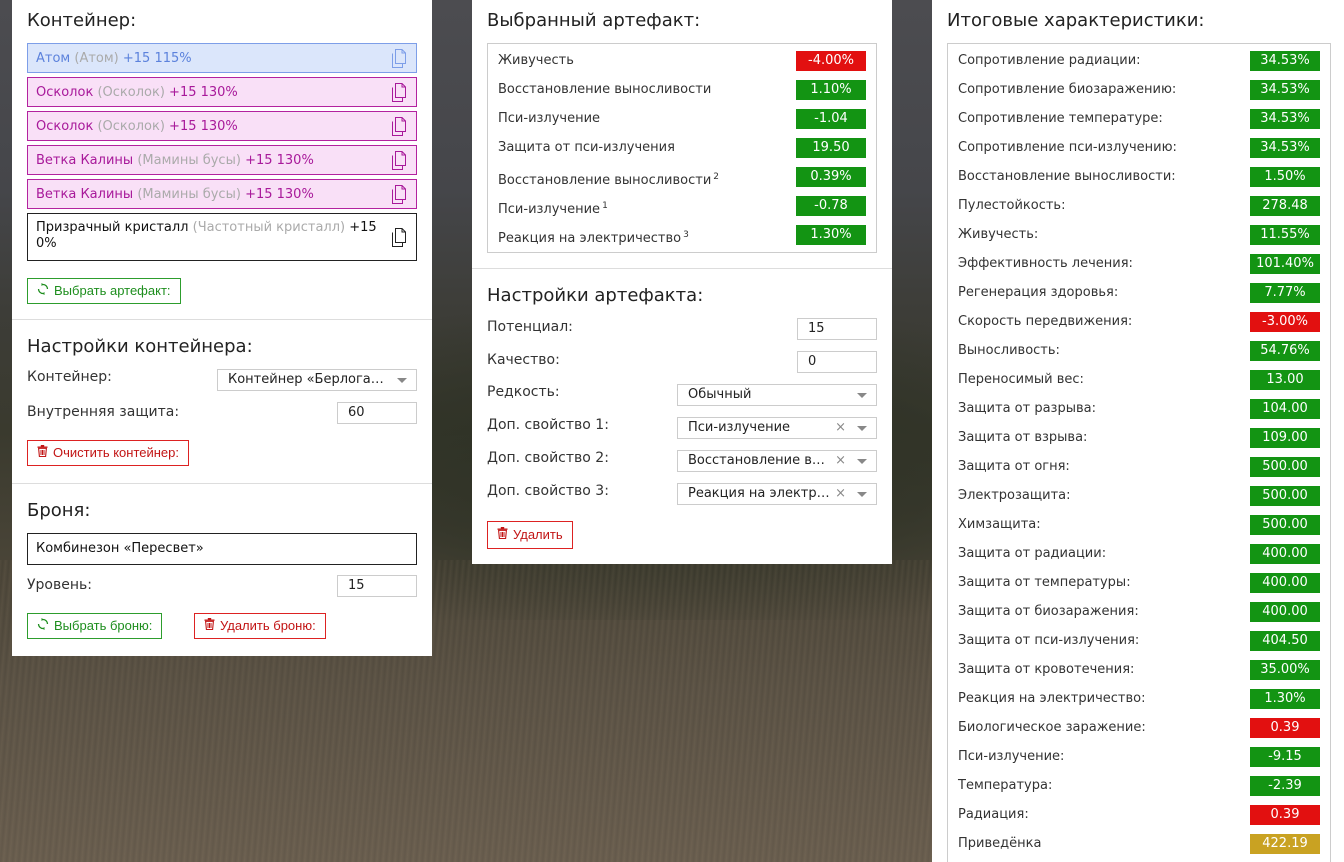 The width and height of the screenshot is (1344, 862). Describe the element at coordinates (1051, 699) in the screenshot. I see `stat-name: Реакция на электричество:` at that location.